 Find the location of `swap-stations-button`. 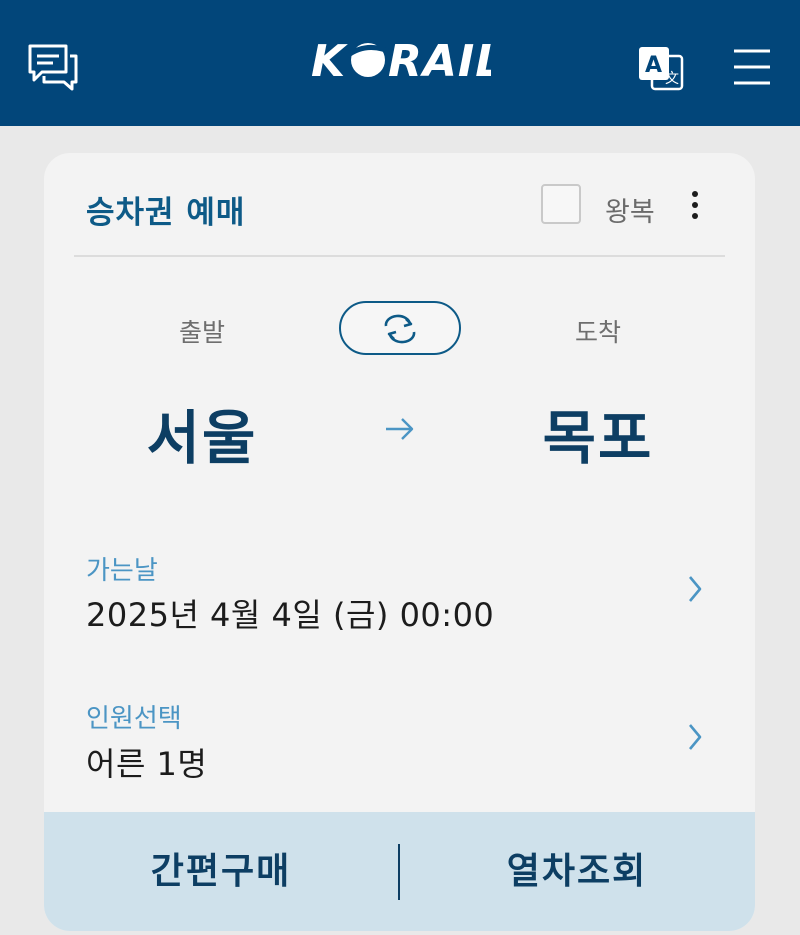

swap-stations-button is located at coordinates (400, 328).